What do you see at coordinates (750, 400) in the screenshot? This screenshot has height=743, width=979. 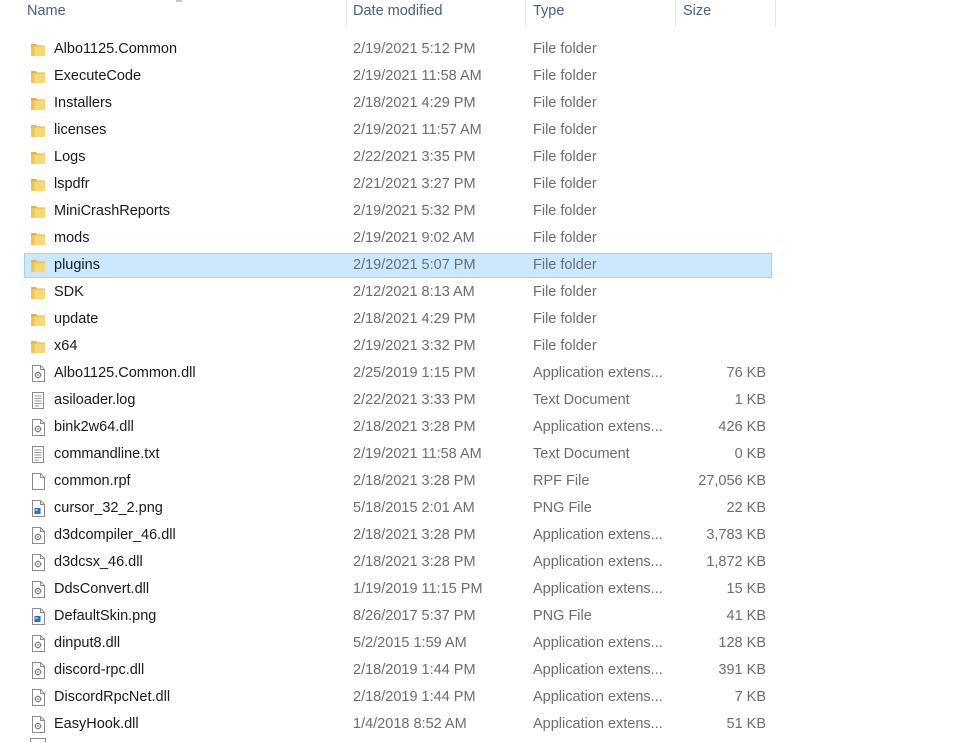 I see `file-size: 1 KB` at bounding box center [750, 400].